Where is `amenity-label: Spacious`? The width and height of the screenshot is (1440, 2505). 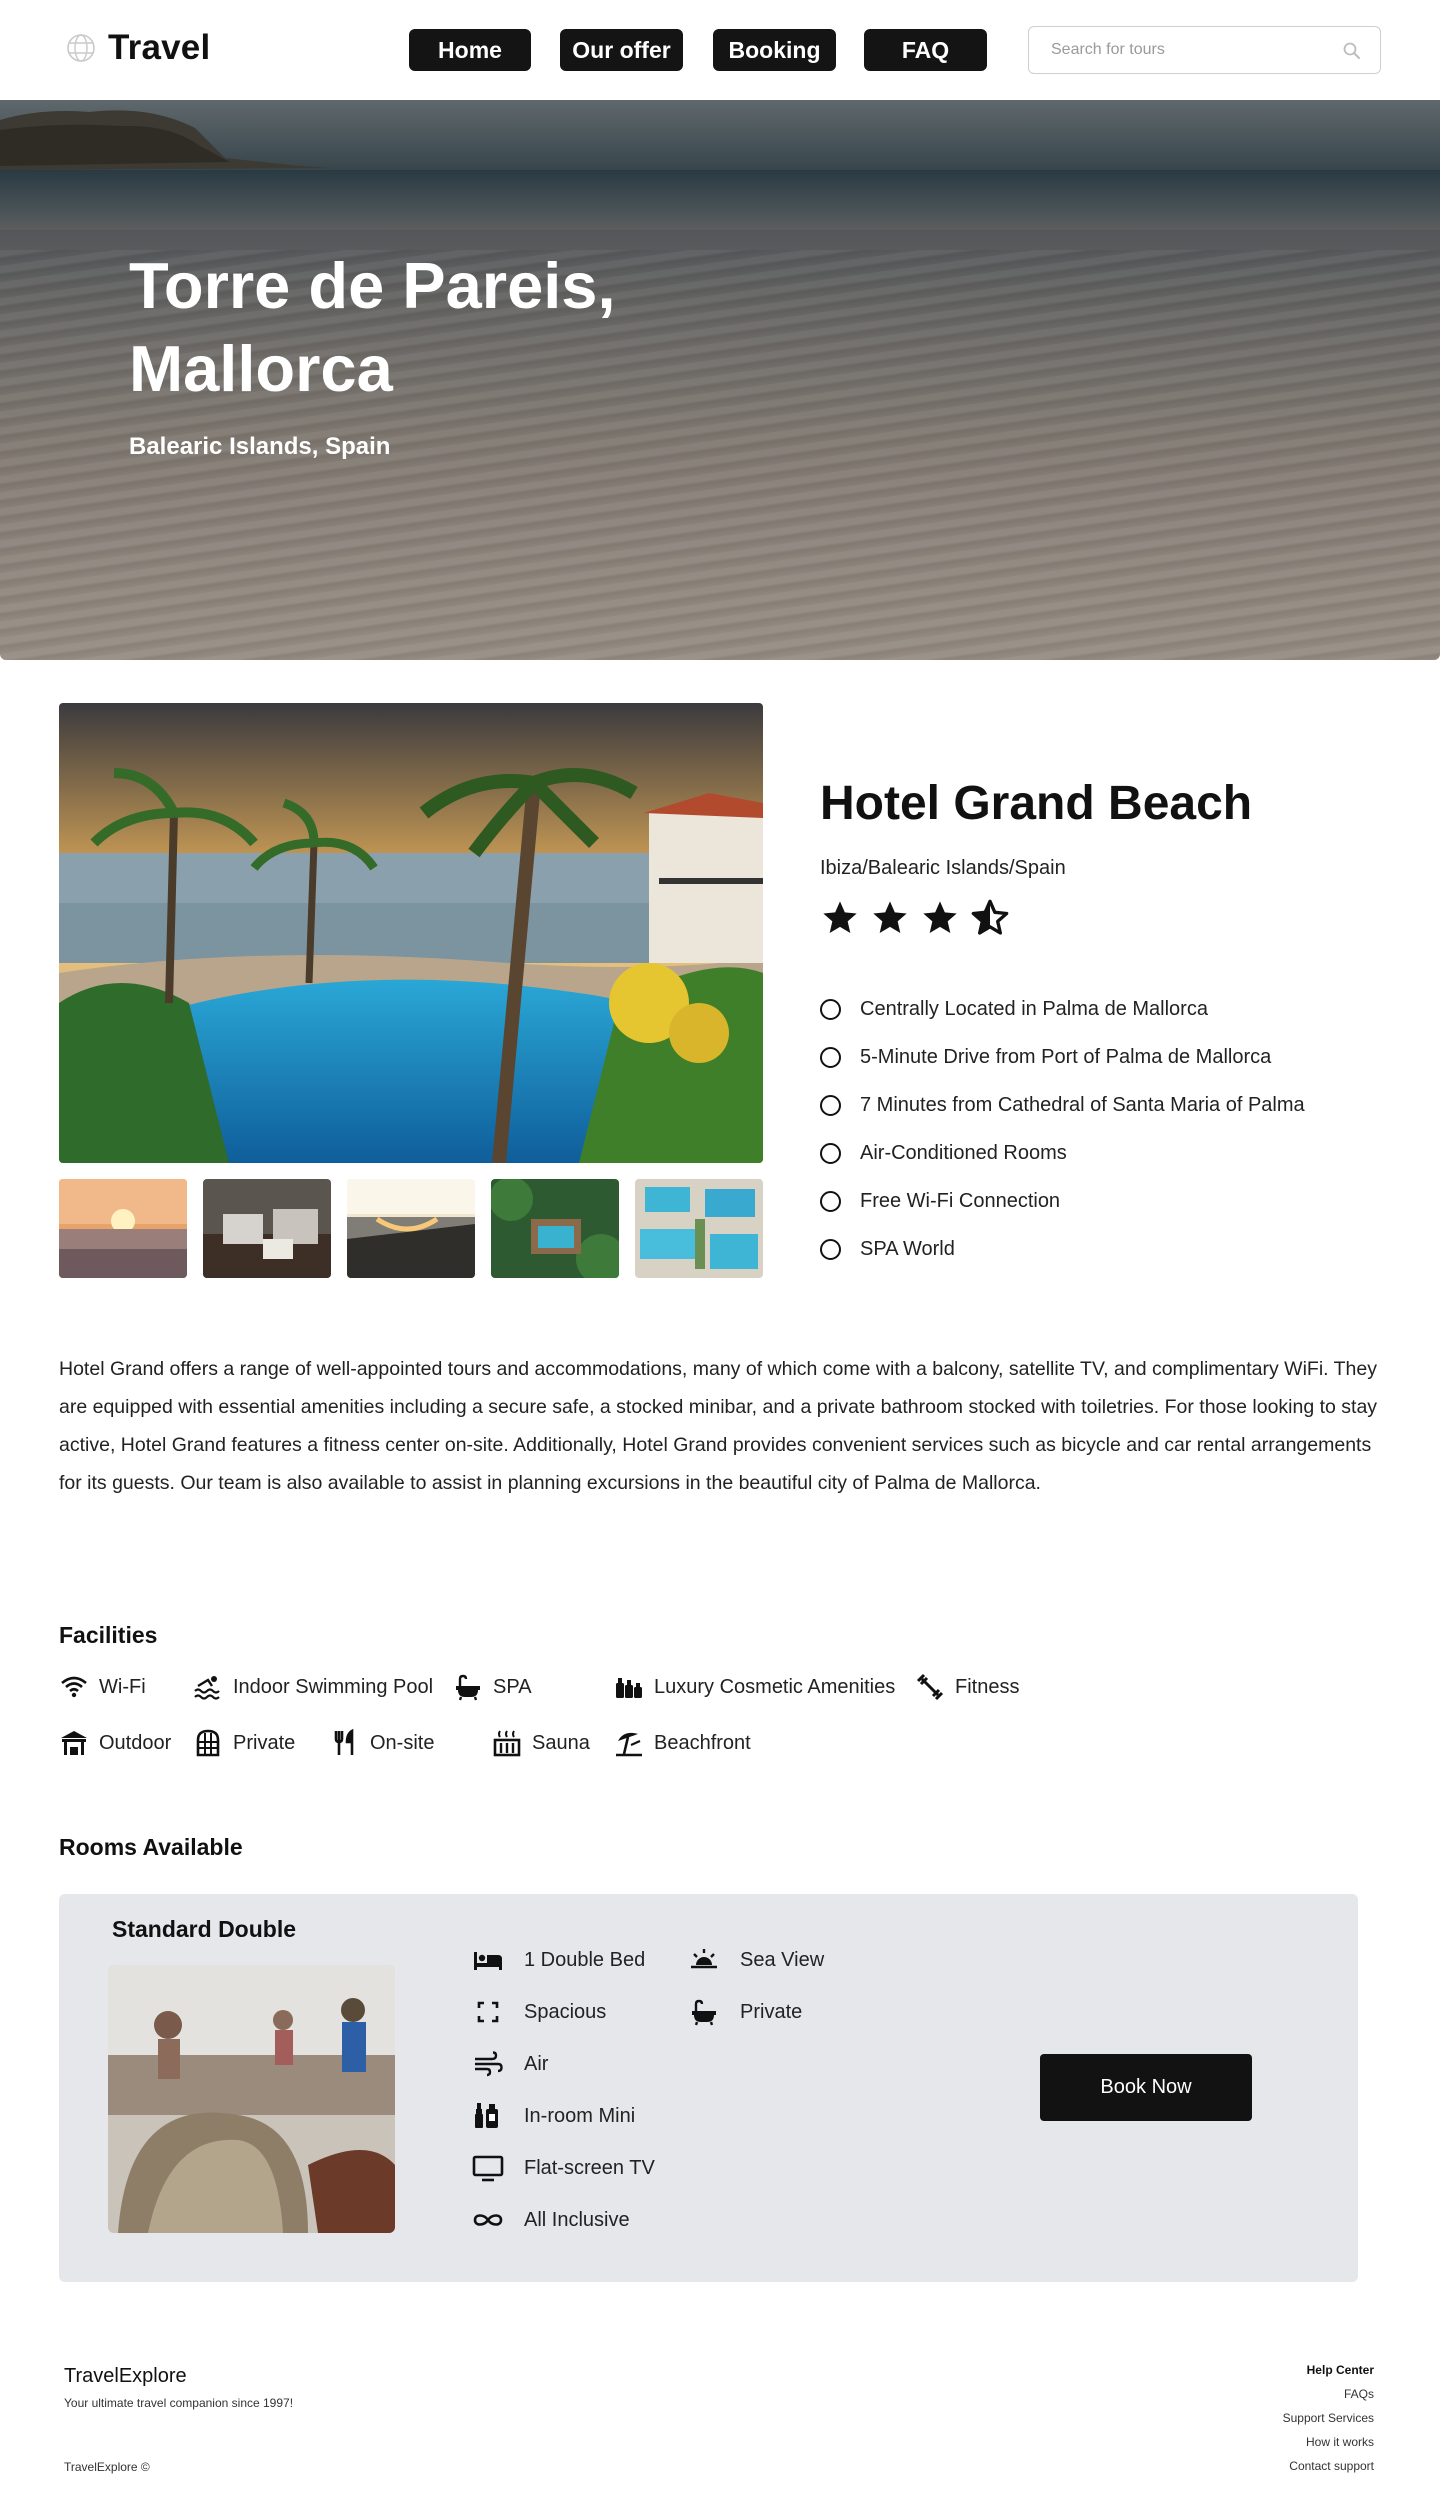 amenity-label: Spacious is located at coordinates (565, 2011).